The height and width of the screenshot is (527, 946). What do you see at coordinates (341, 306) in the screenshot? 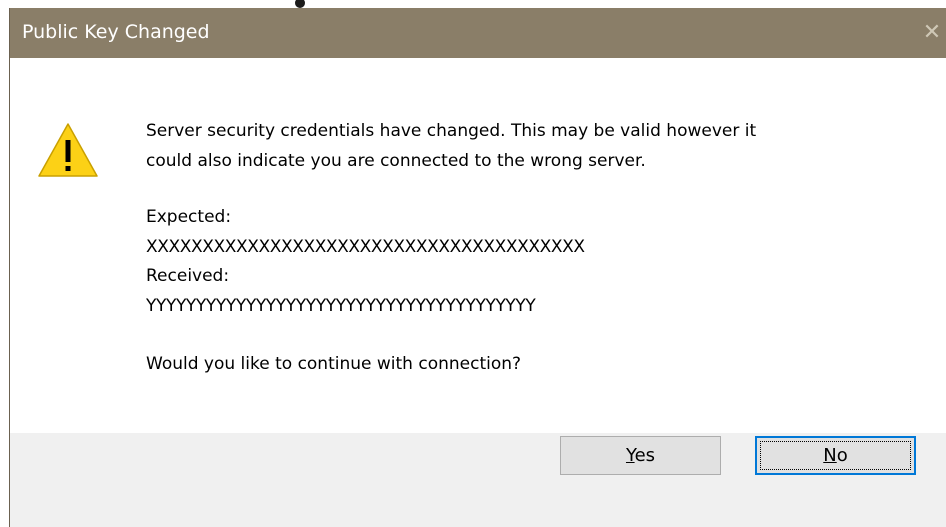
I see `received-value: YYYYYYYYYYYYYYYYYYYYYYYYYYYYYYYYYYYYYYY` at bounding box center [341, 306].